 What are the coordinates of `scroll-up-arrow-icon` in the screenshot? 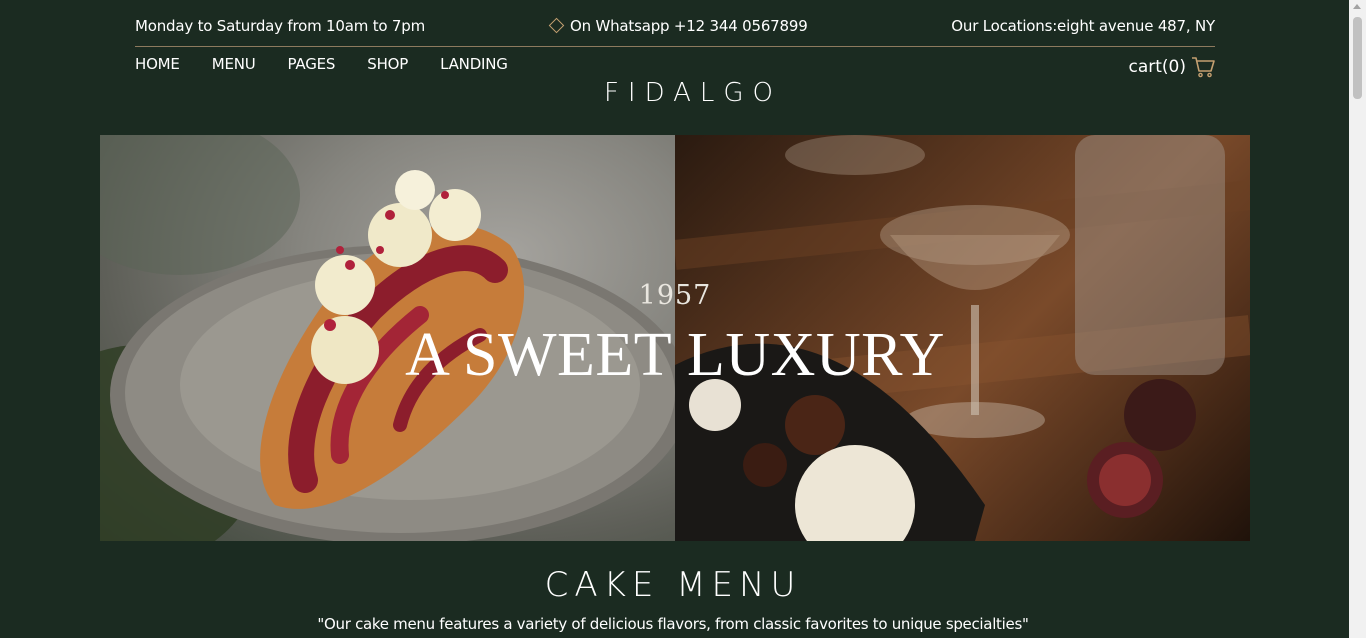 It's located at (1357, 6).